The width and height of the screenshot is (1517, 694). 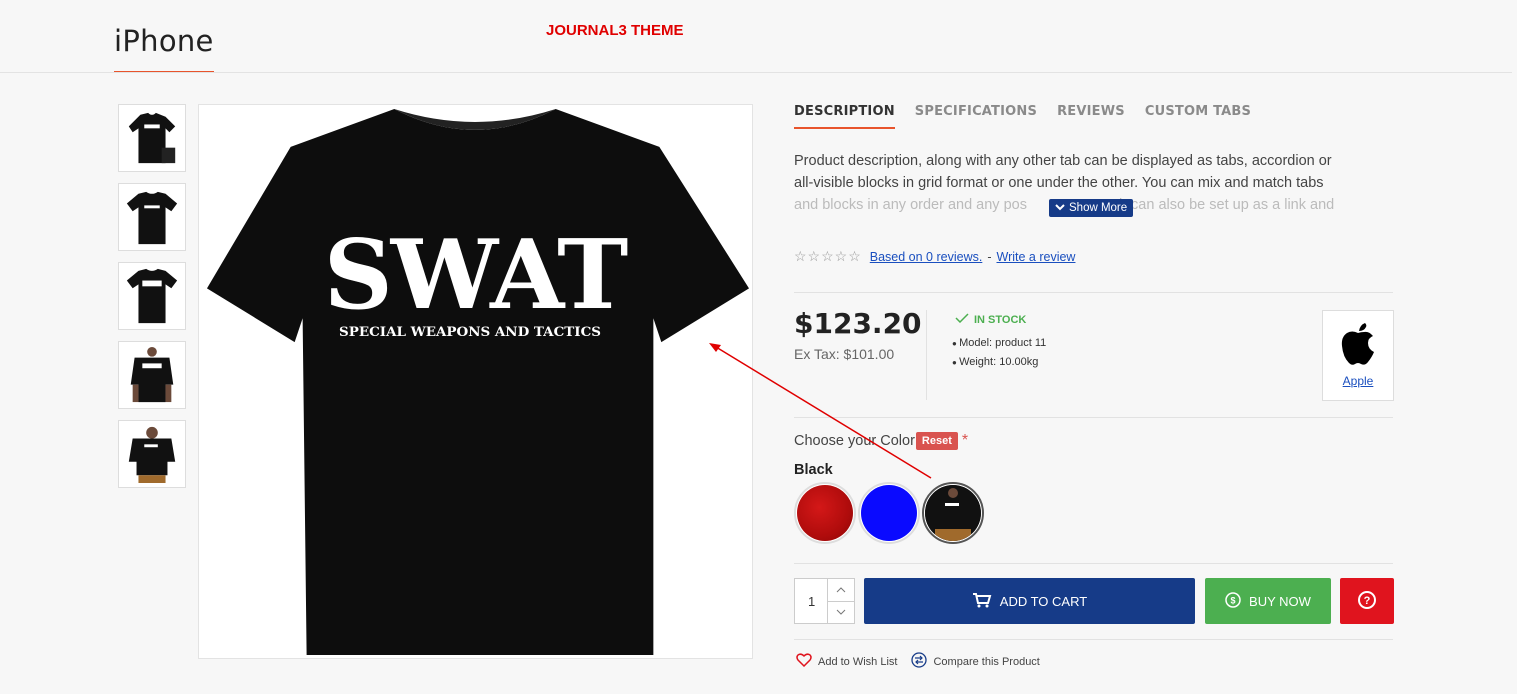 I want to click on stock-label: IN STOCK, so click(x=1000, y=319).